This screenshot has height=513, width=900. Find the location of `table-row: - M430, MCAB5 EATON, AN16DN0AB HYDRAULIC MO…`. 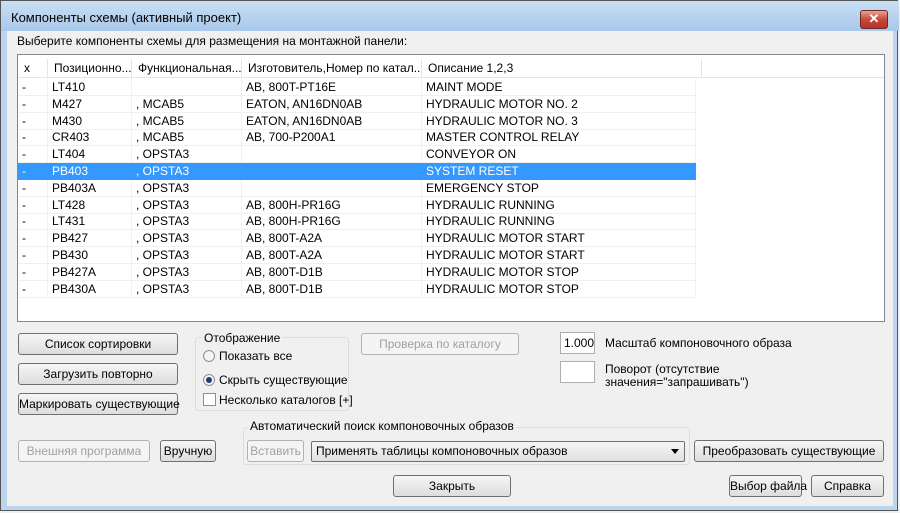

table-row: - M430, MCAB5 EATON, AN16DN0AB HYDRAULIC MO… is located at coordinates (357, 121).